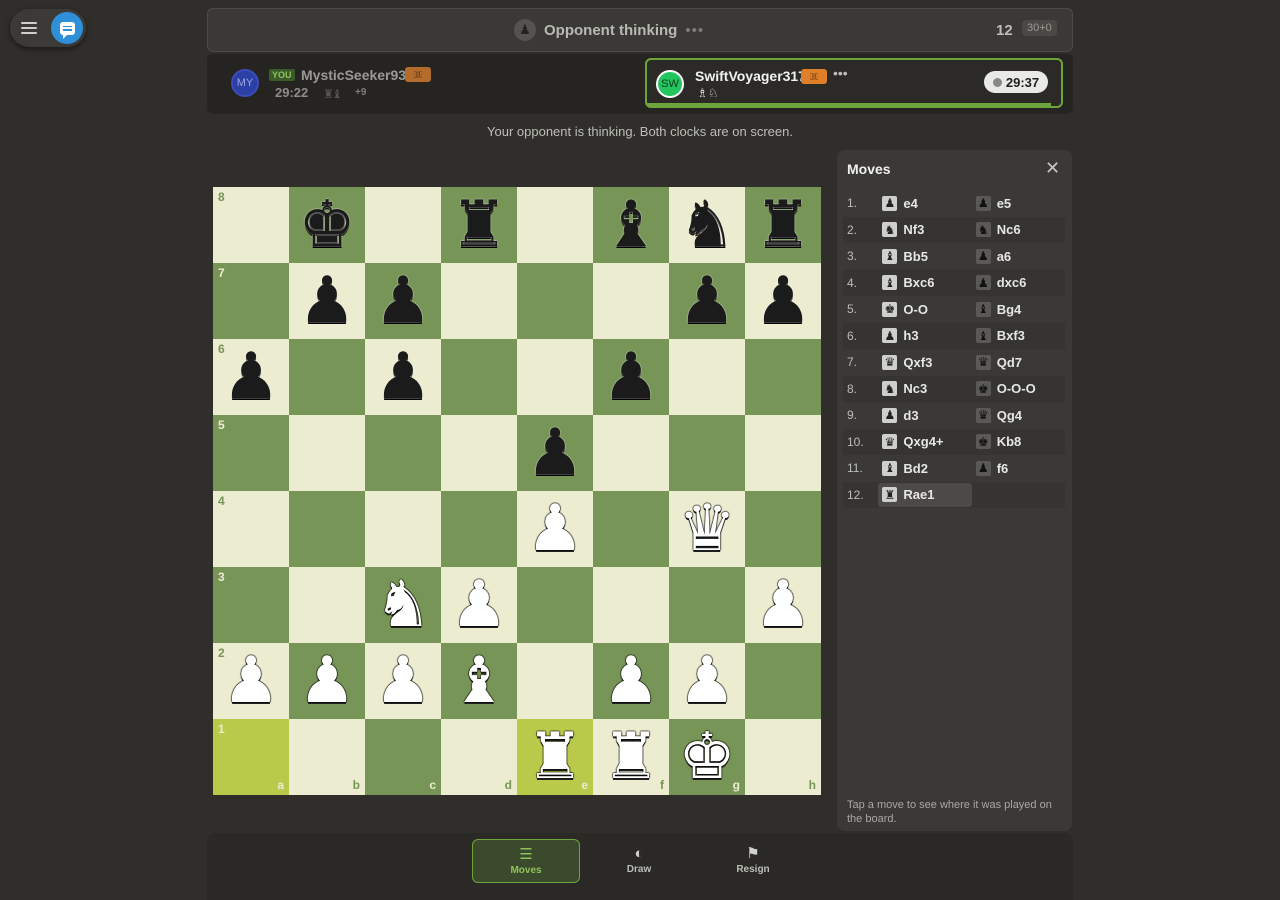 The image size is (1280, 900). Describe the element at coordinates (924, 309) in the screenshot. I see `white-move: ♚ O-O` at that location.